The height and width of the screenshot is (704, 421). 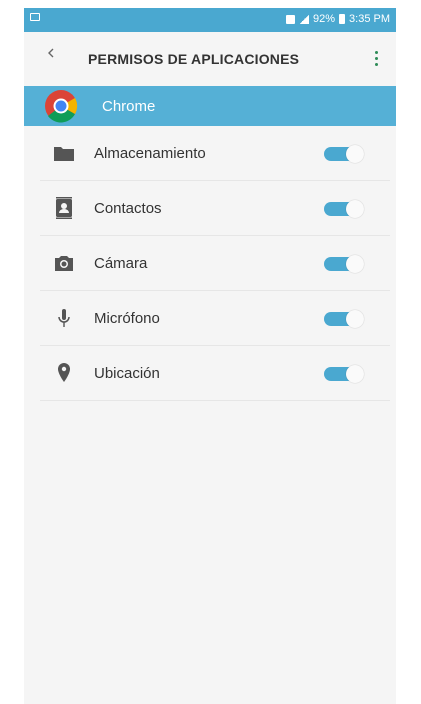 What do you see at coordinates (64, 208) in the screenshot?
I see `contacts-icon` at bounding box center [64, 208].